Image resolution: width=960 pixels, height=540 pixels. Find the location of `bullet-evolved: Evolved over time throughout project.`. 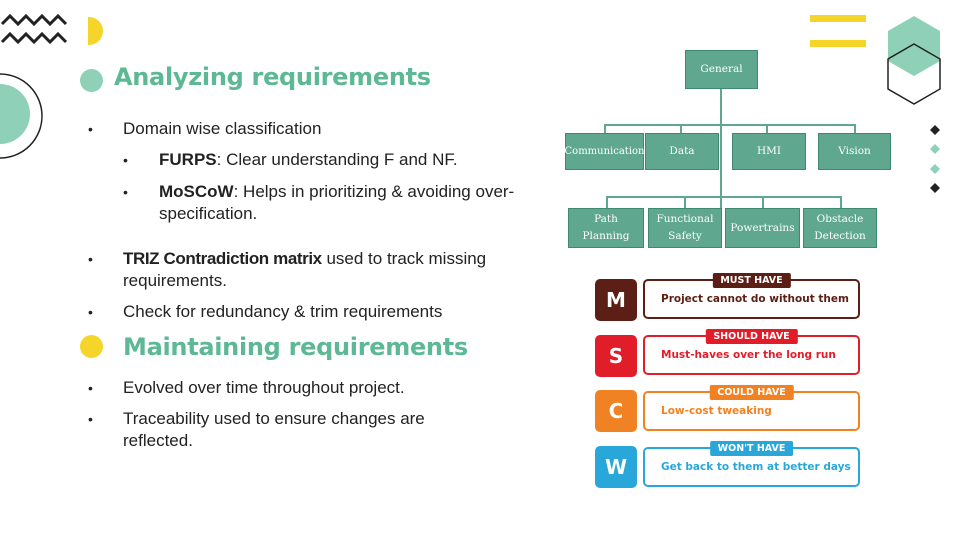

bullet-evolved: Evolved over time throughout project. is located at coordinates (264, 387).